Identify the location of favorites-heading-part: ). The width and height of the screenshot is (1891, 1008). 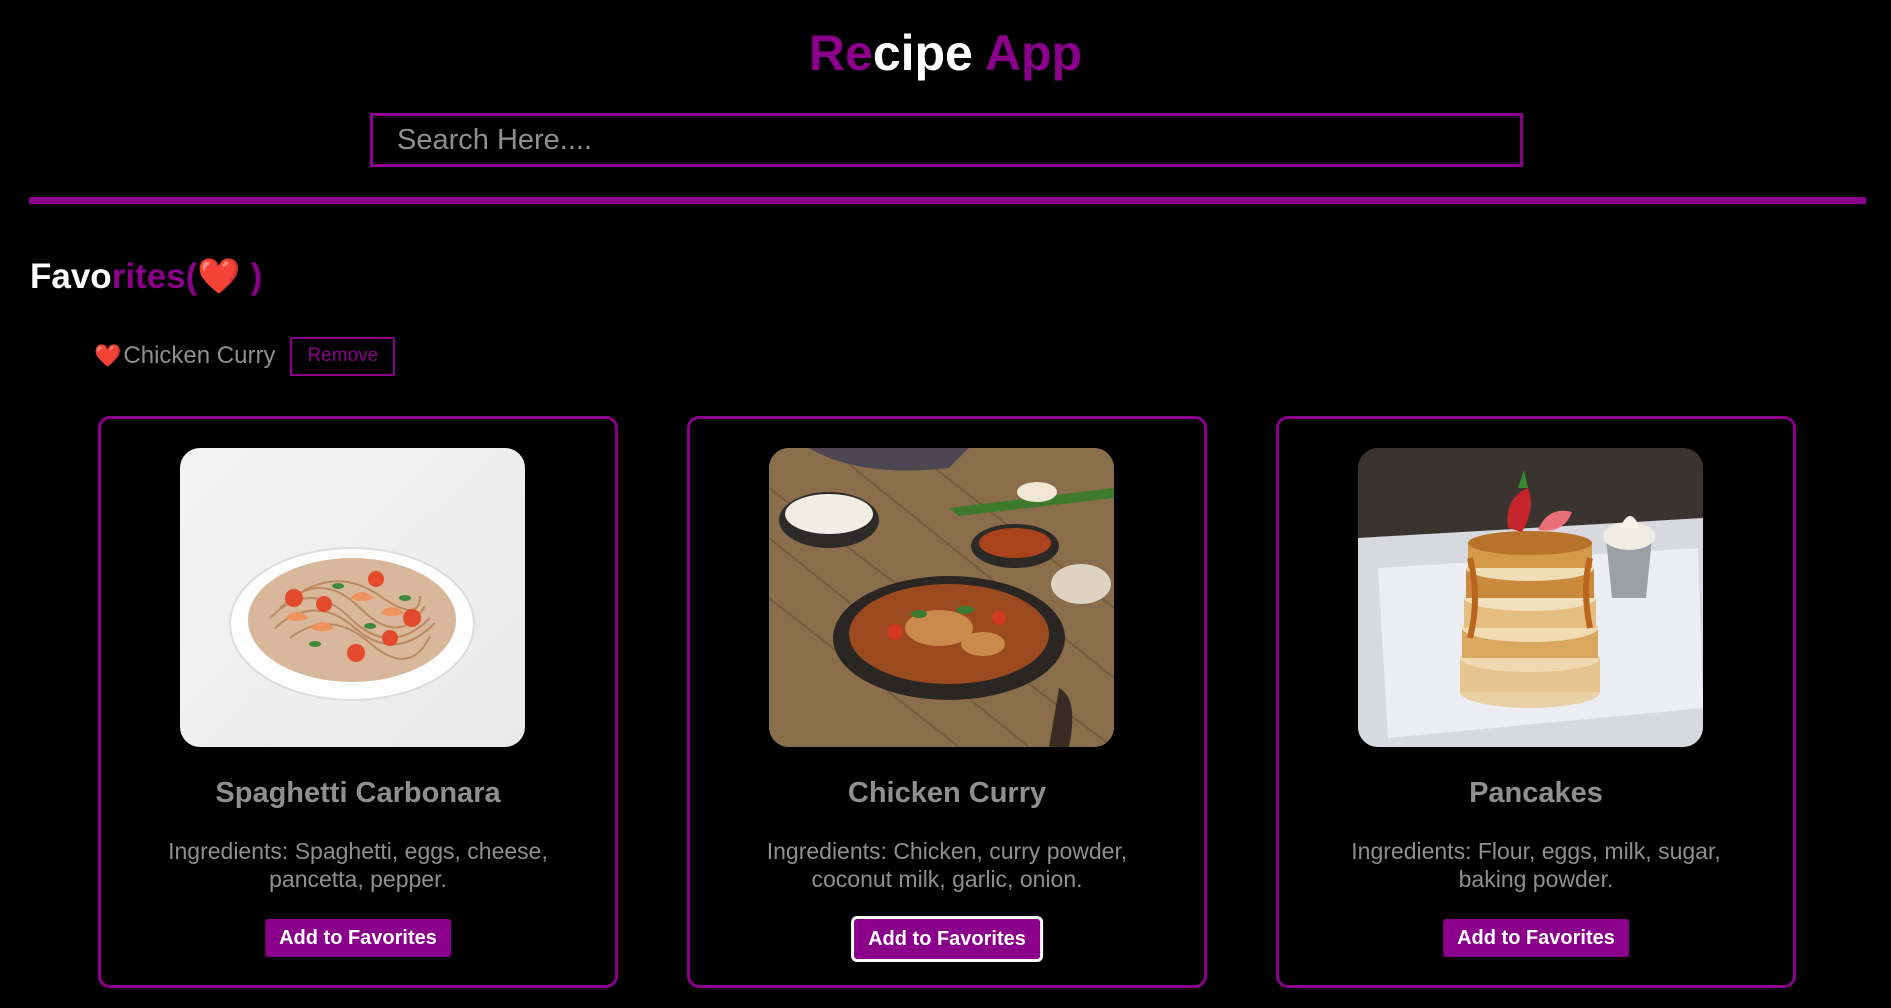
(251, 276).